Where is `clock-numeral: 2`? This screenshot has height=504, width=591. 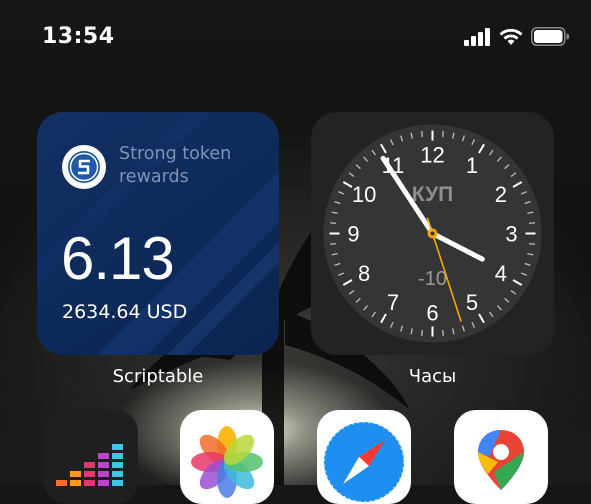
clock-numeral: 2 is located at coordinates (501, 194).